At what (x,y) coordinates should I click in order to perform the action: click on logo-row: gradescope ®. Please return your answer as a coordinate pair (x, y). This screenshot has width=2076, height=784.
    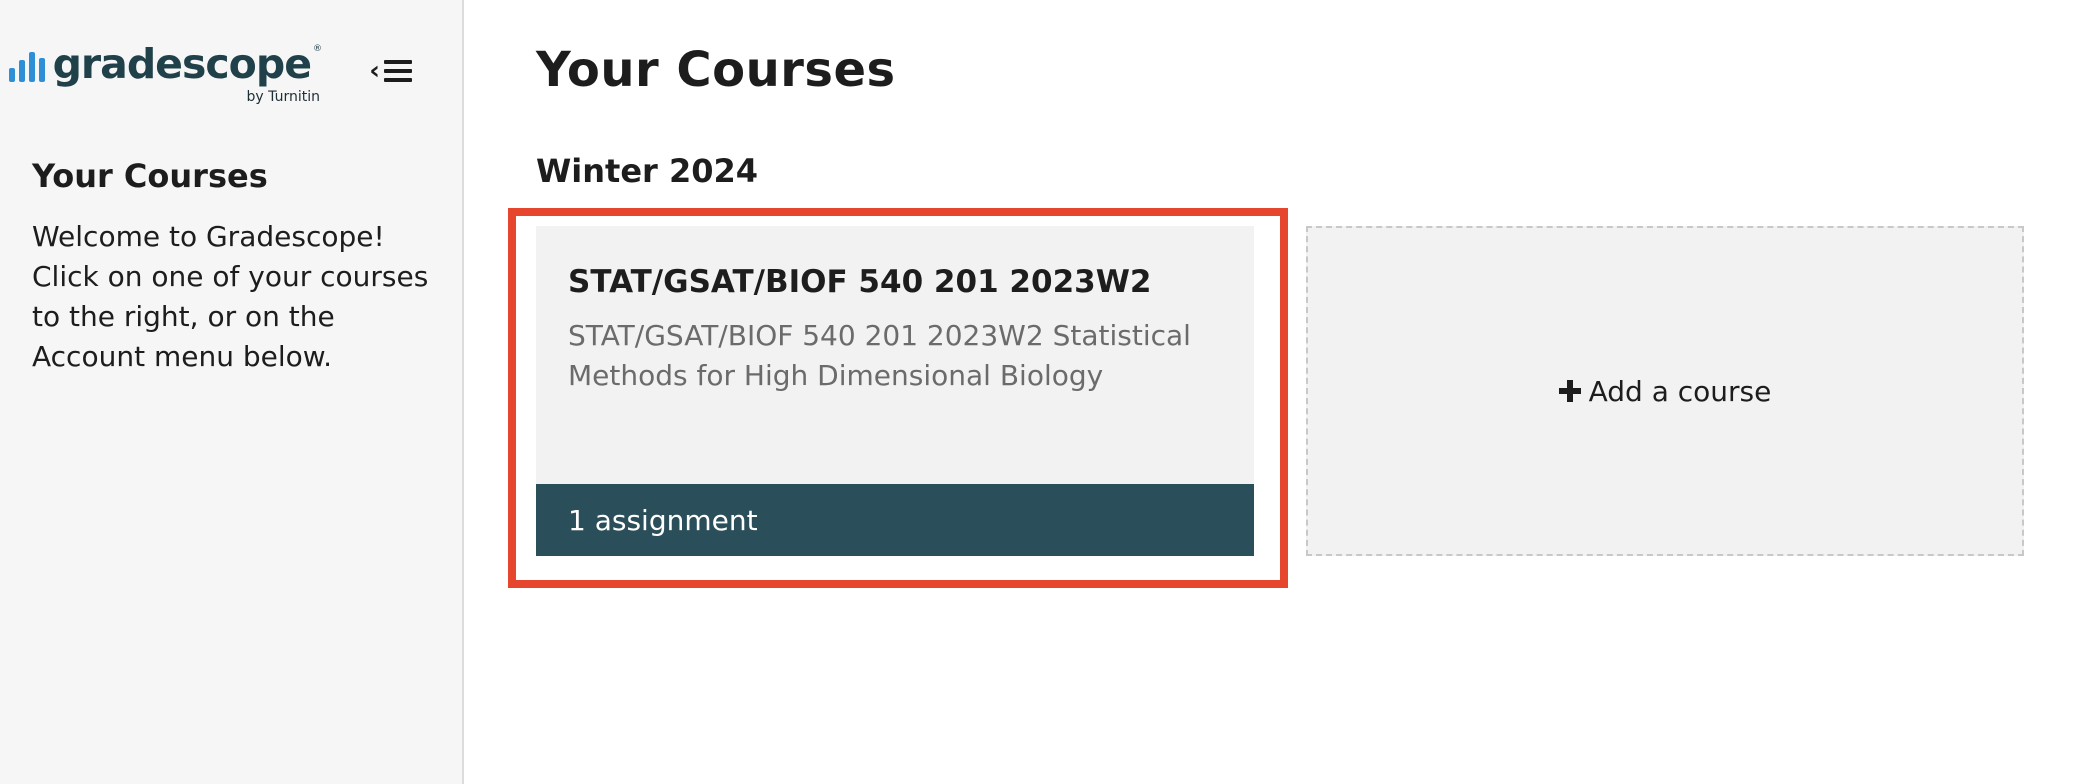
    Looking at the image, I should click on (165, 64).